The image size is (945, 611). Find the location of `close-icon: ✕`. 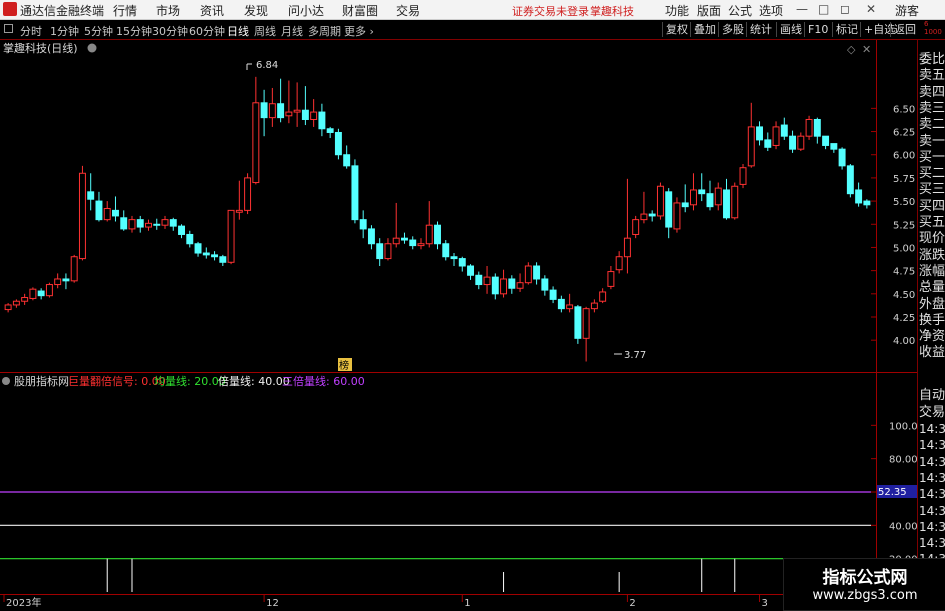

close-icon: ✕ is located at coordinates (871, 9).